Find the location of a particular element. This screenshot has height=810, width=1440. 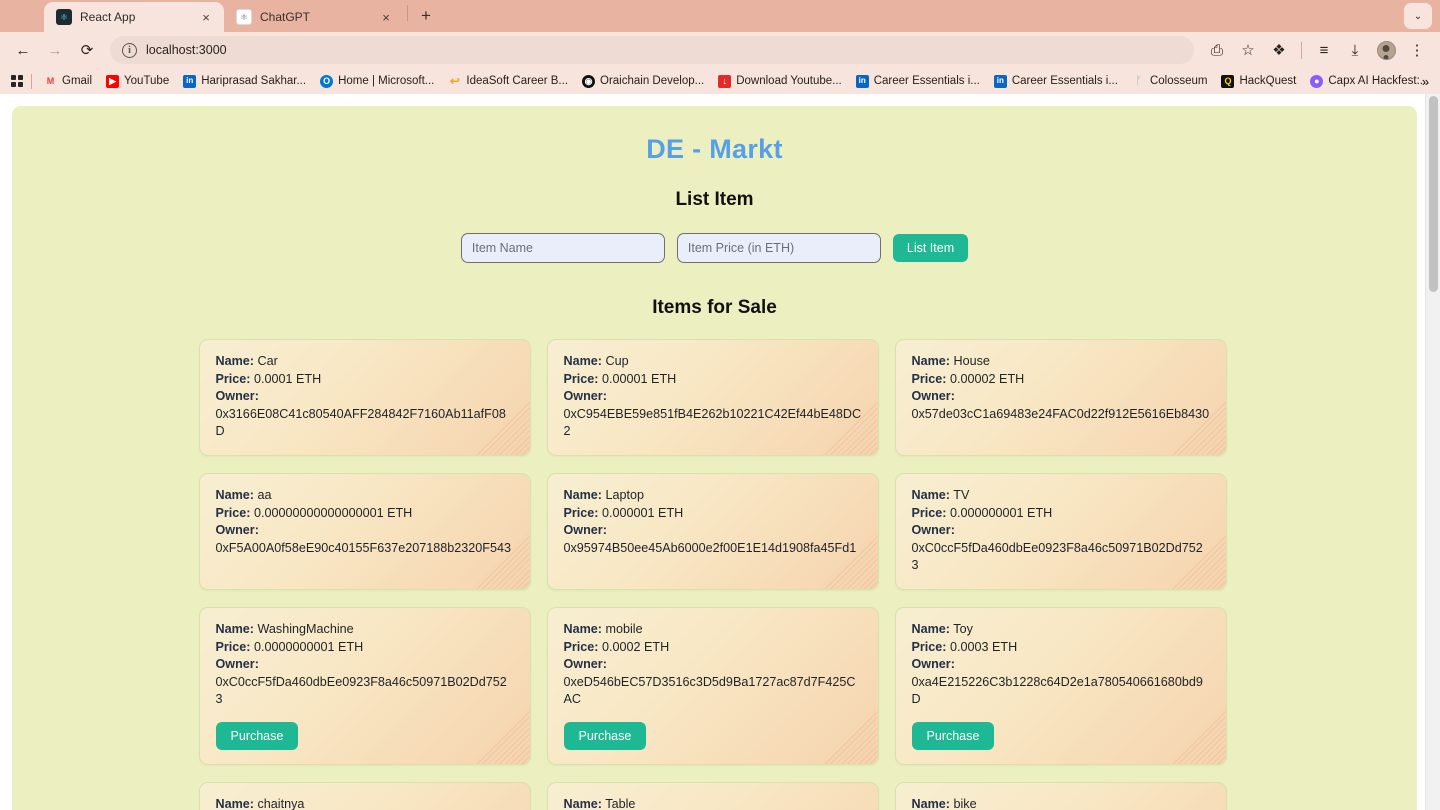

item-price: 0.000000001 ETH is located at coordinates (1001, 512).